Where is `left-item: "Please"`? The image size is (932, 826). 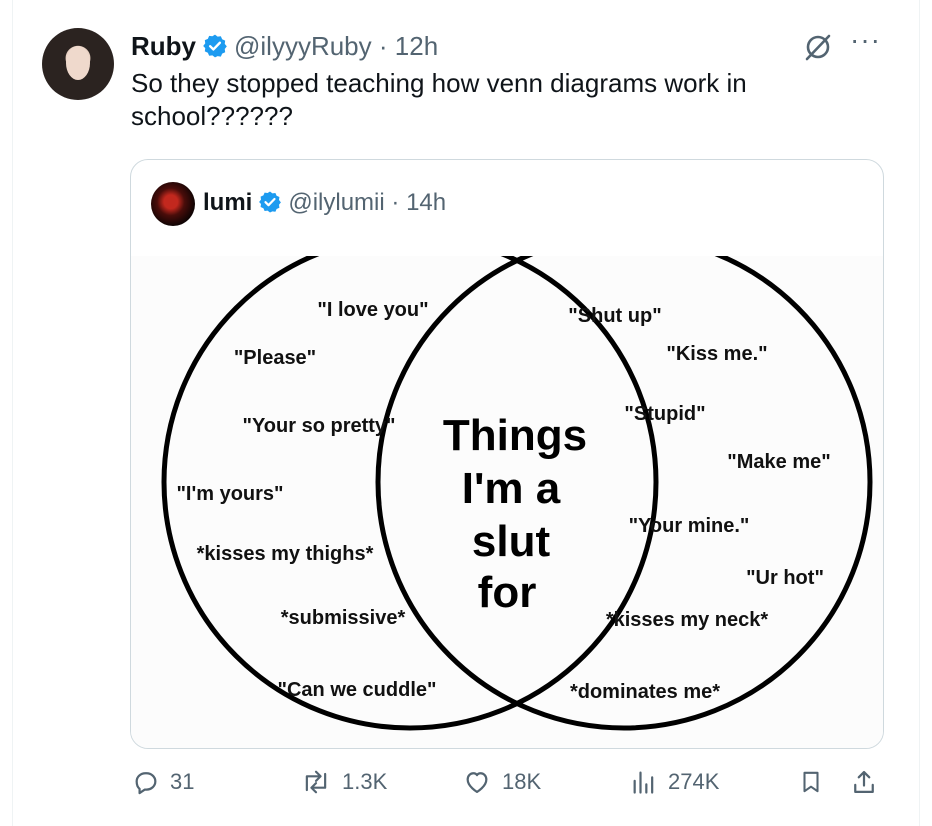 left-item: "Please" is located at coordinates (275, 358).